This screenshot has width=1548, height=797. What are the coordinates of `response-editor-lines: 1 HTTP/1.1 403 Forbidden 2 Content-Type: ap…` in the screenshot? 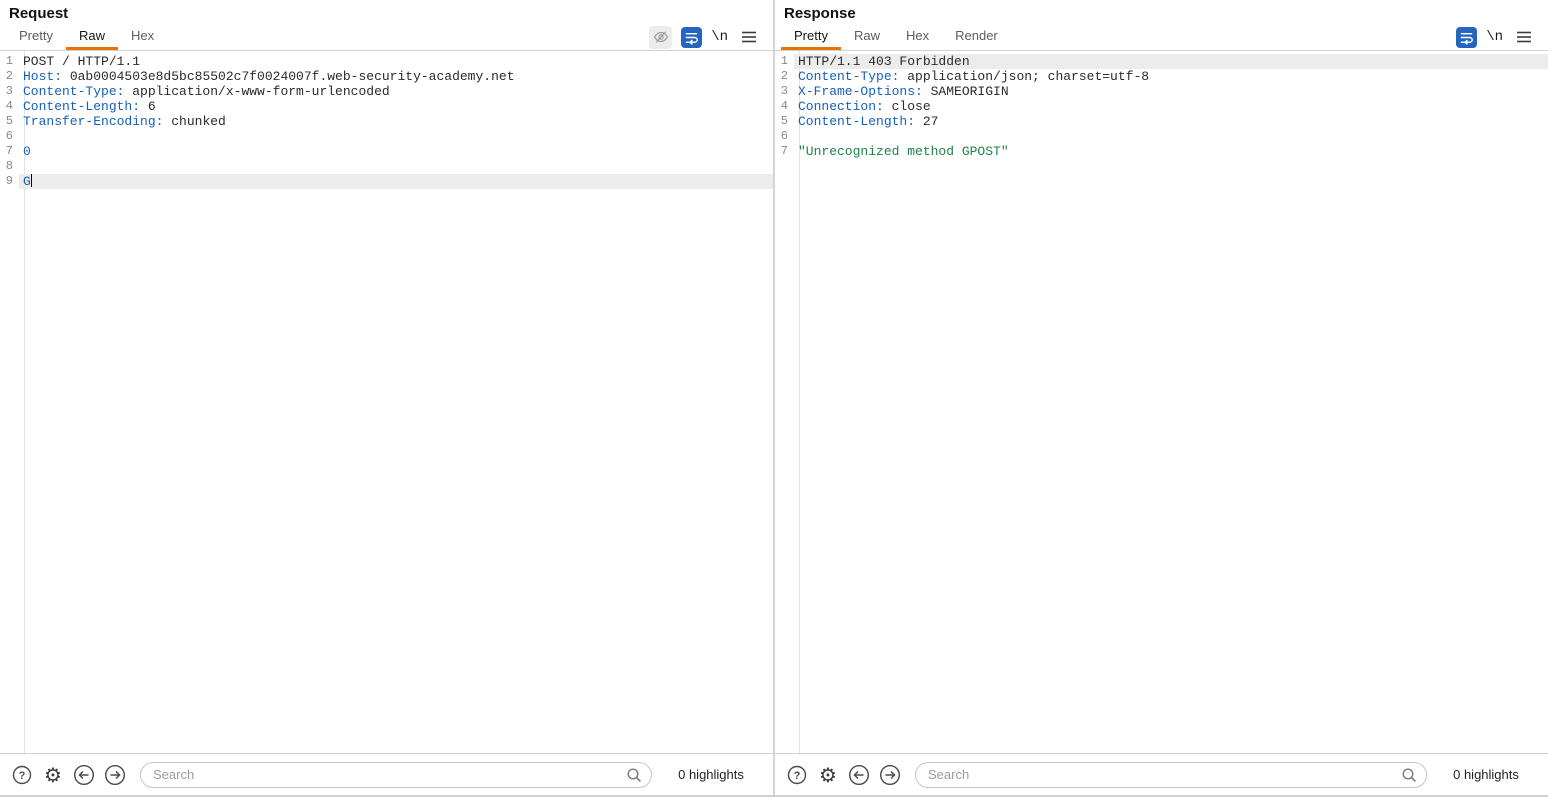 It's located at (1161, 105).